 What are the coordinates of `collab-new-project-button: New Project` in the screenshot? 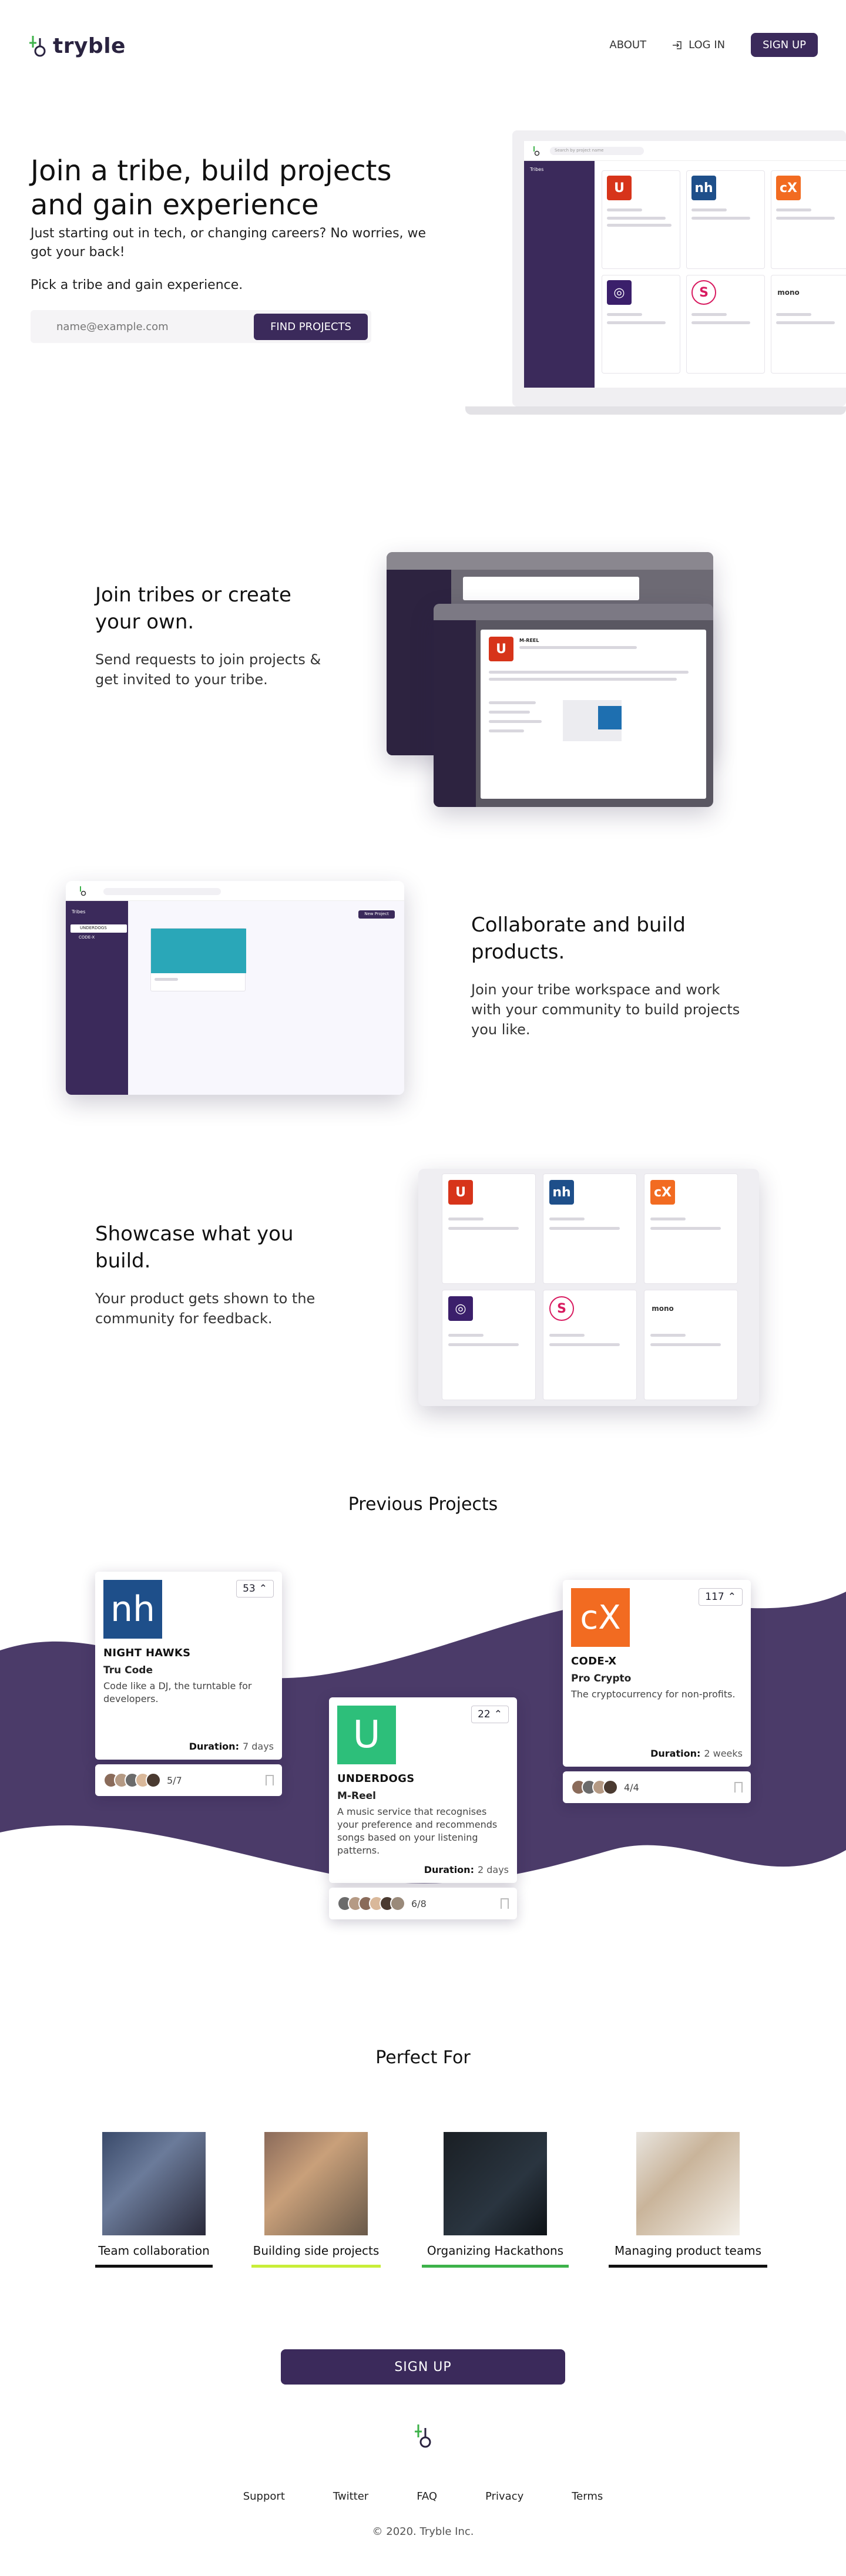 It's located at (376, 914).